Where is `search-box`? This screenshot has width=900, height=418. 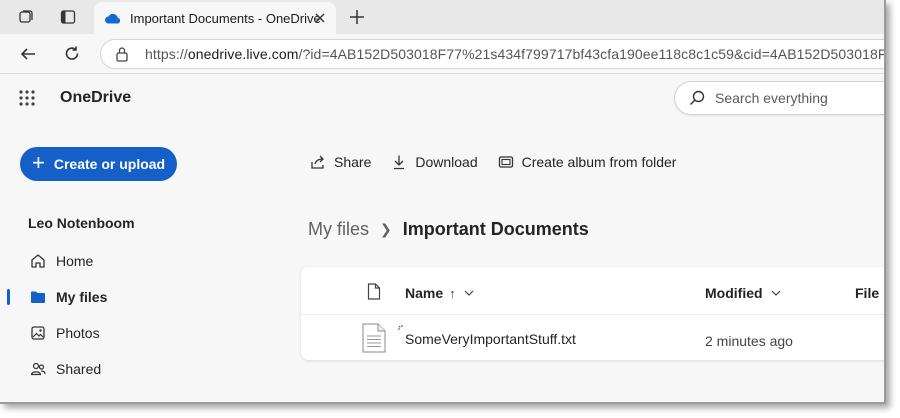 search-box is located at coordinates (779, 98).